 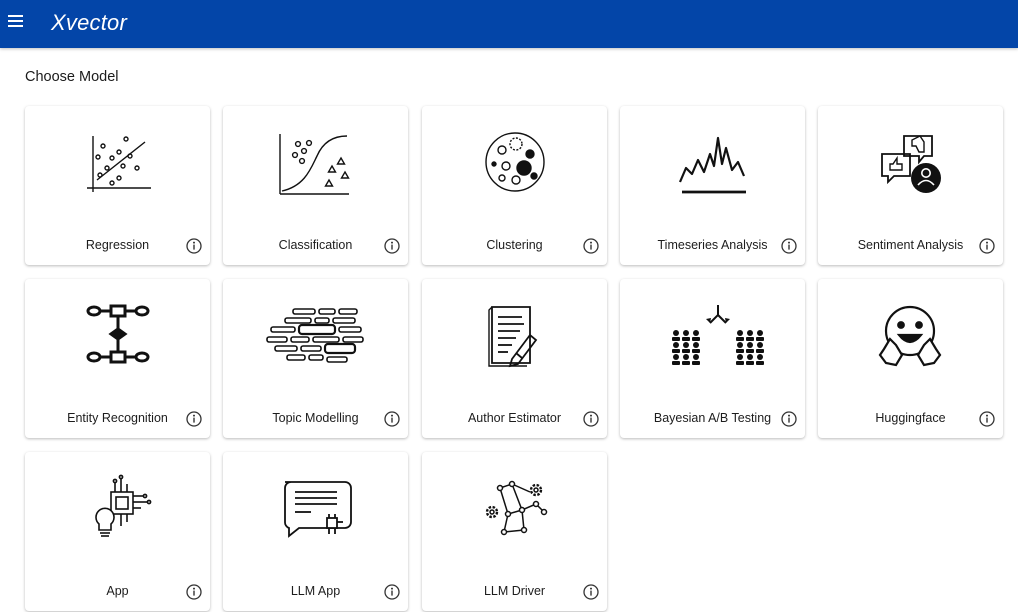 I want to click on card-label: Entity Recognition, so click(x=117, y=418).